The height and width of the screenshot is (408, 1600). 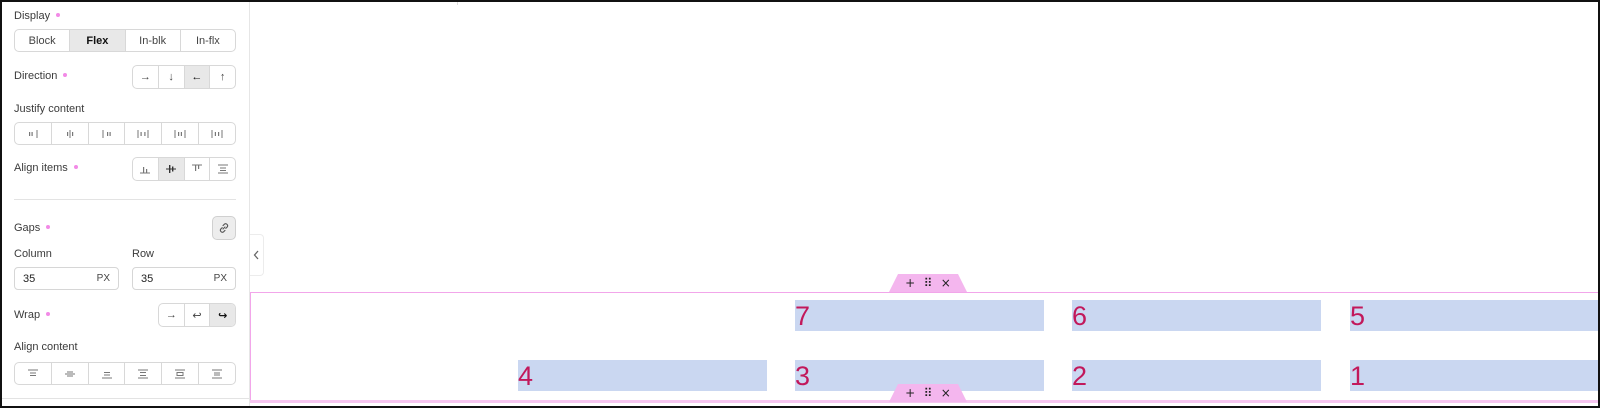 What do you see at coordinates (152, 40) in the screenshot?
I see `display-option-inline-block: In-blk` at bounding box center [152, 40].